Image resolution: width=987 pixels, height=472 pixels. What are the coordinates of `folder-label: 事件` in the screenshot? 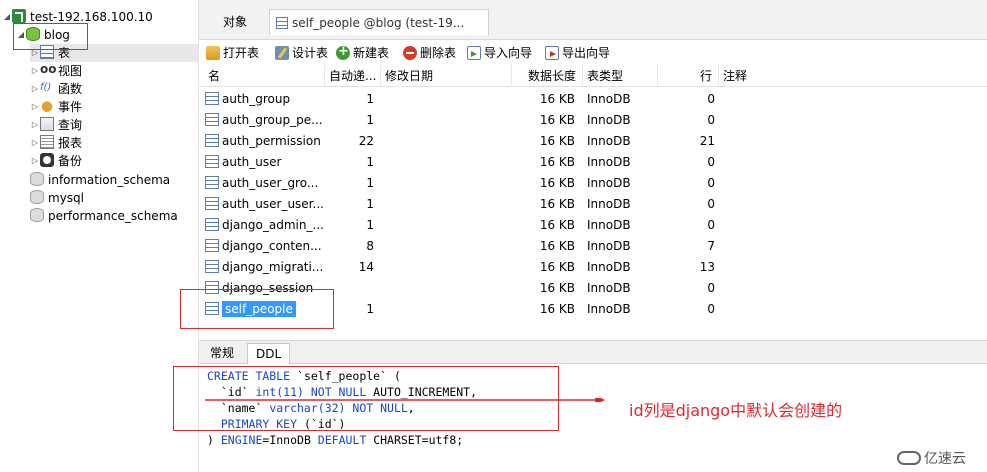 It's located at (70, 107).